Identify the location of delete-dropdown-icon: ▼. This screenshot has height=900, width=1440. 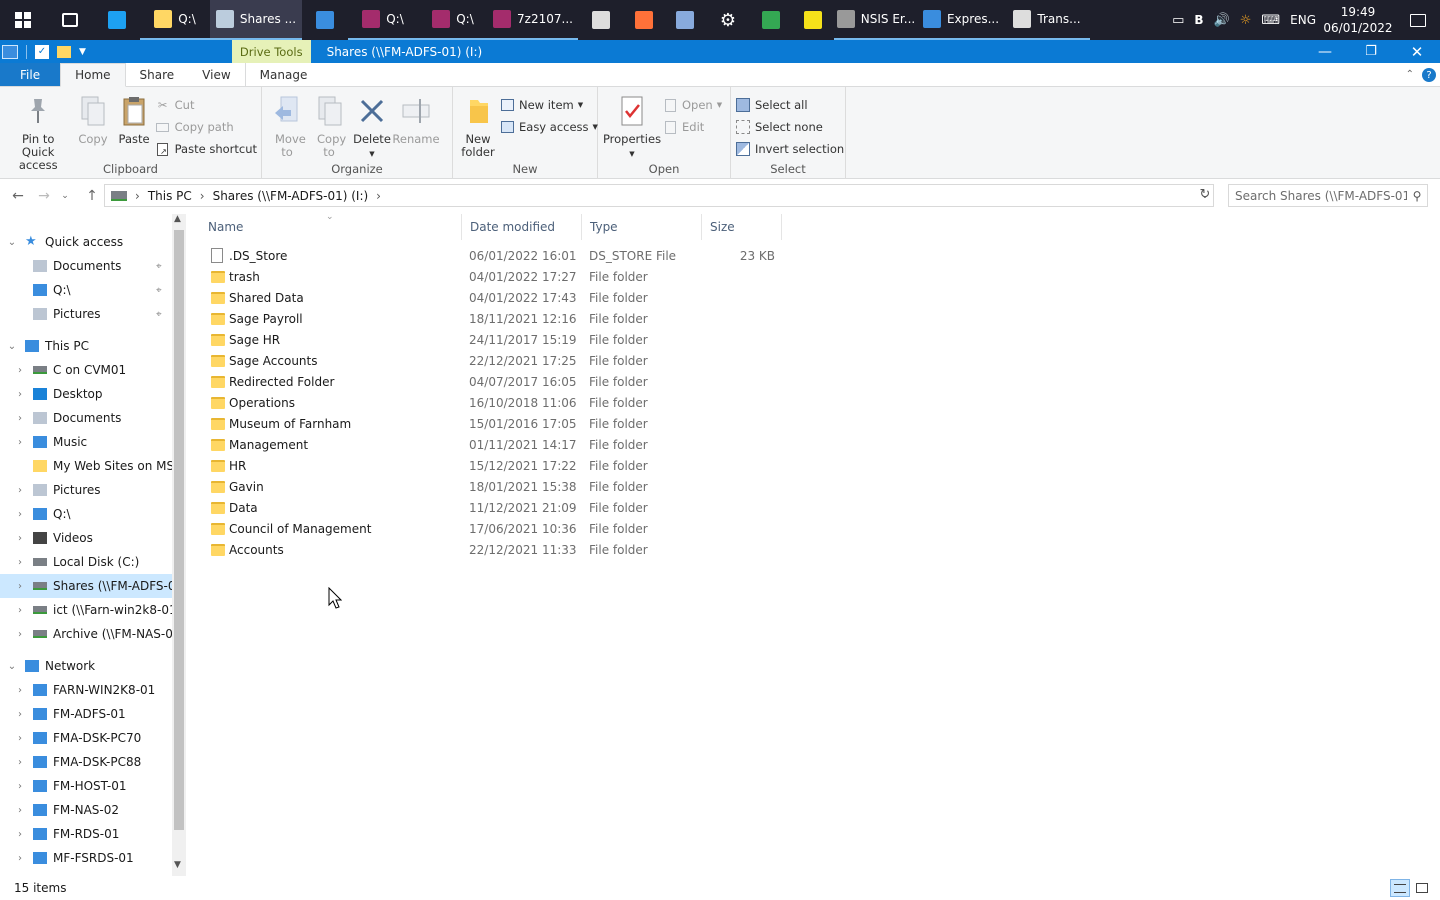
(371, 154).